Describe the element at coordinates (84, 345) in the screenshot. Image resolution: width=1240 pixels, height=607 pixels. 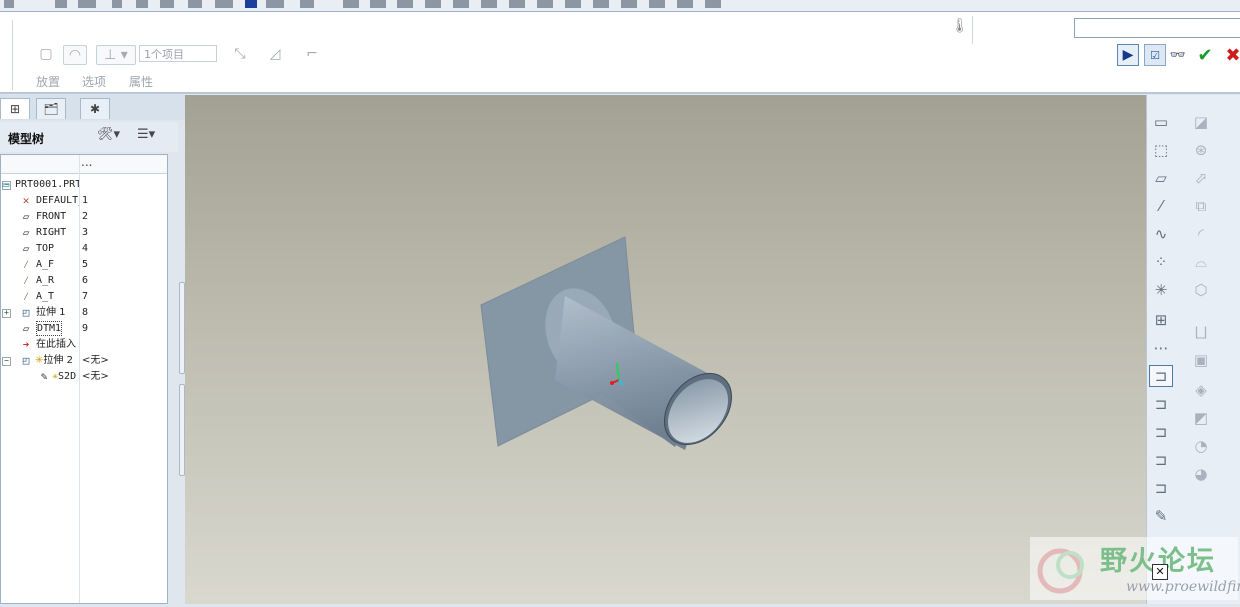
I see `tree-row-insert-here: ➔ 在此插入` at that location.